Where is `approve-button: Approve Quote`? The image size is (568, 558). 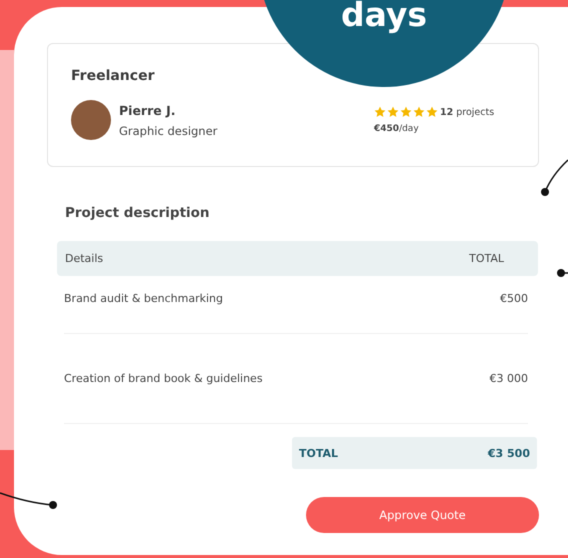 approve-button: Approve Quote is located at coordinates (422, 515).